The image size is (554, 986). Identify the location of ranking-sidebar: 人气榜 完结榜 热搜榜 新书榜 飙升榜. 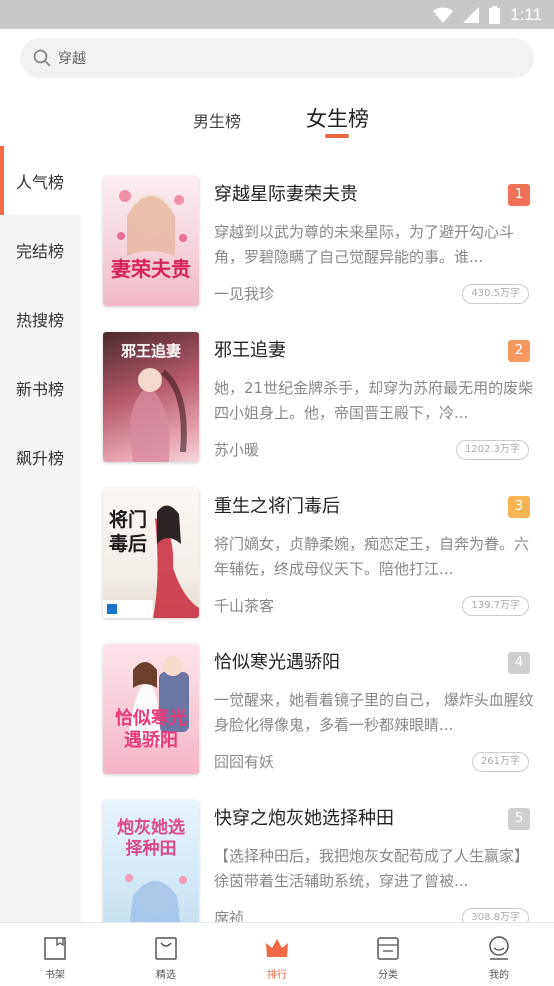
(40, 534).